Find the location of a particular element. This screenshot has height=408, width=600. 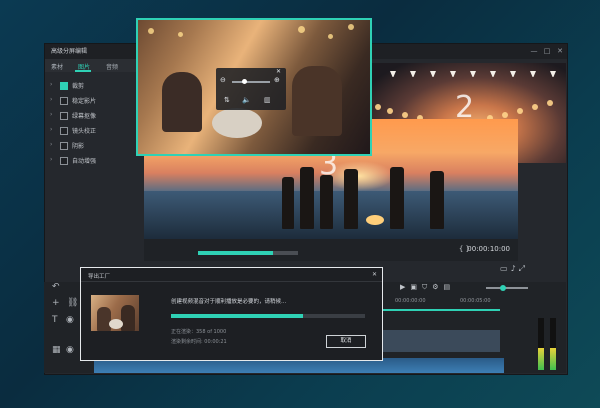

zoom-slider is located at coordinates (507, 288).